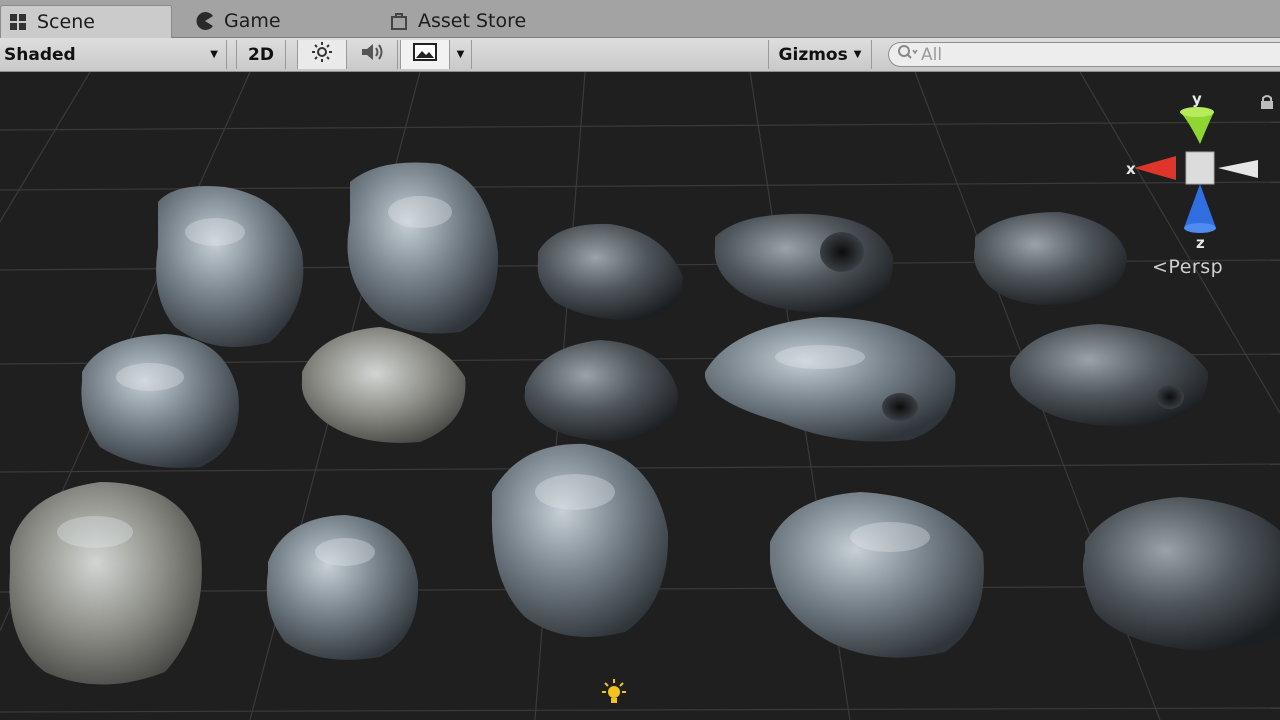 The height and width of the screenshot is (720, 1280). What do you see at coordinates (1131, 169) in the screenshot?
I see `gizmo-x-label: x` at bounding box center [1131, 169].